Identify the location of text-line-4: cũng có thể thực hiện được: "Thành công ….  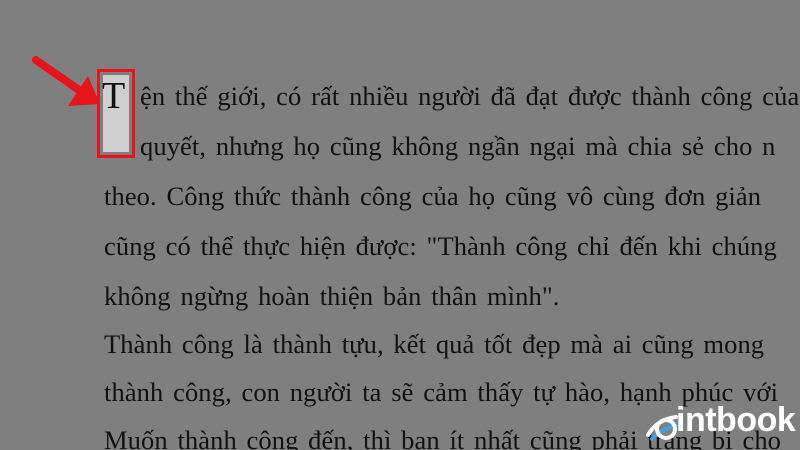
(440, 246).